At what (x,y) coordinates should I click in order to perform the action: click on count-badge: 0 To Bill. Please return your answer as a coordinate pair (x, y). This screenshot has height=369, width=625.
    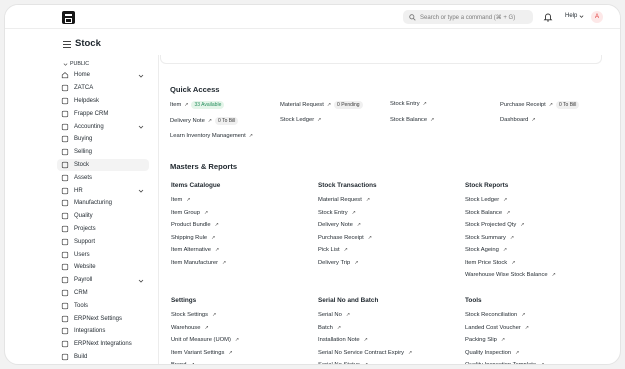
    Looking at the image, I should click on (567, 105).